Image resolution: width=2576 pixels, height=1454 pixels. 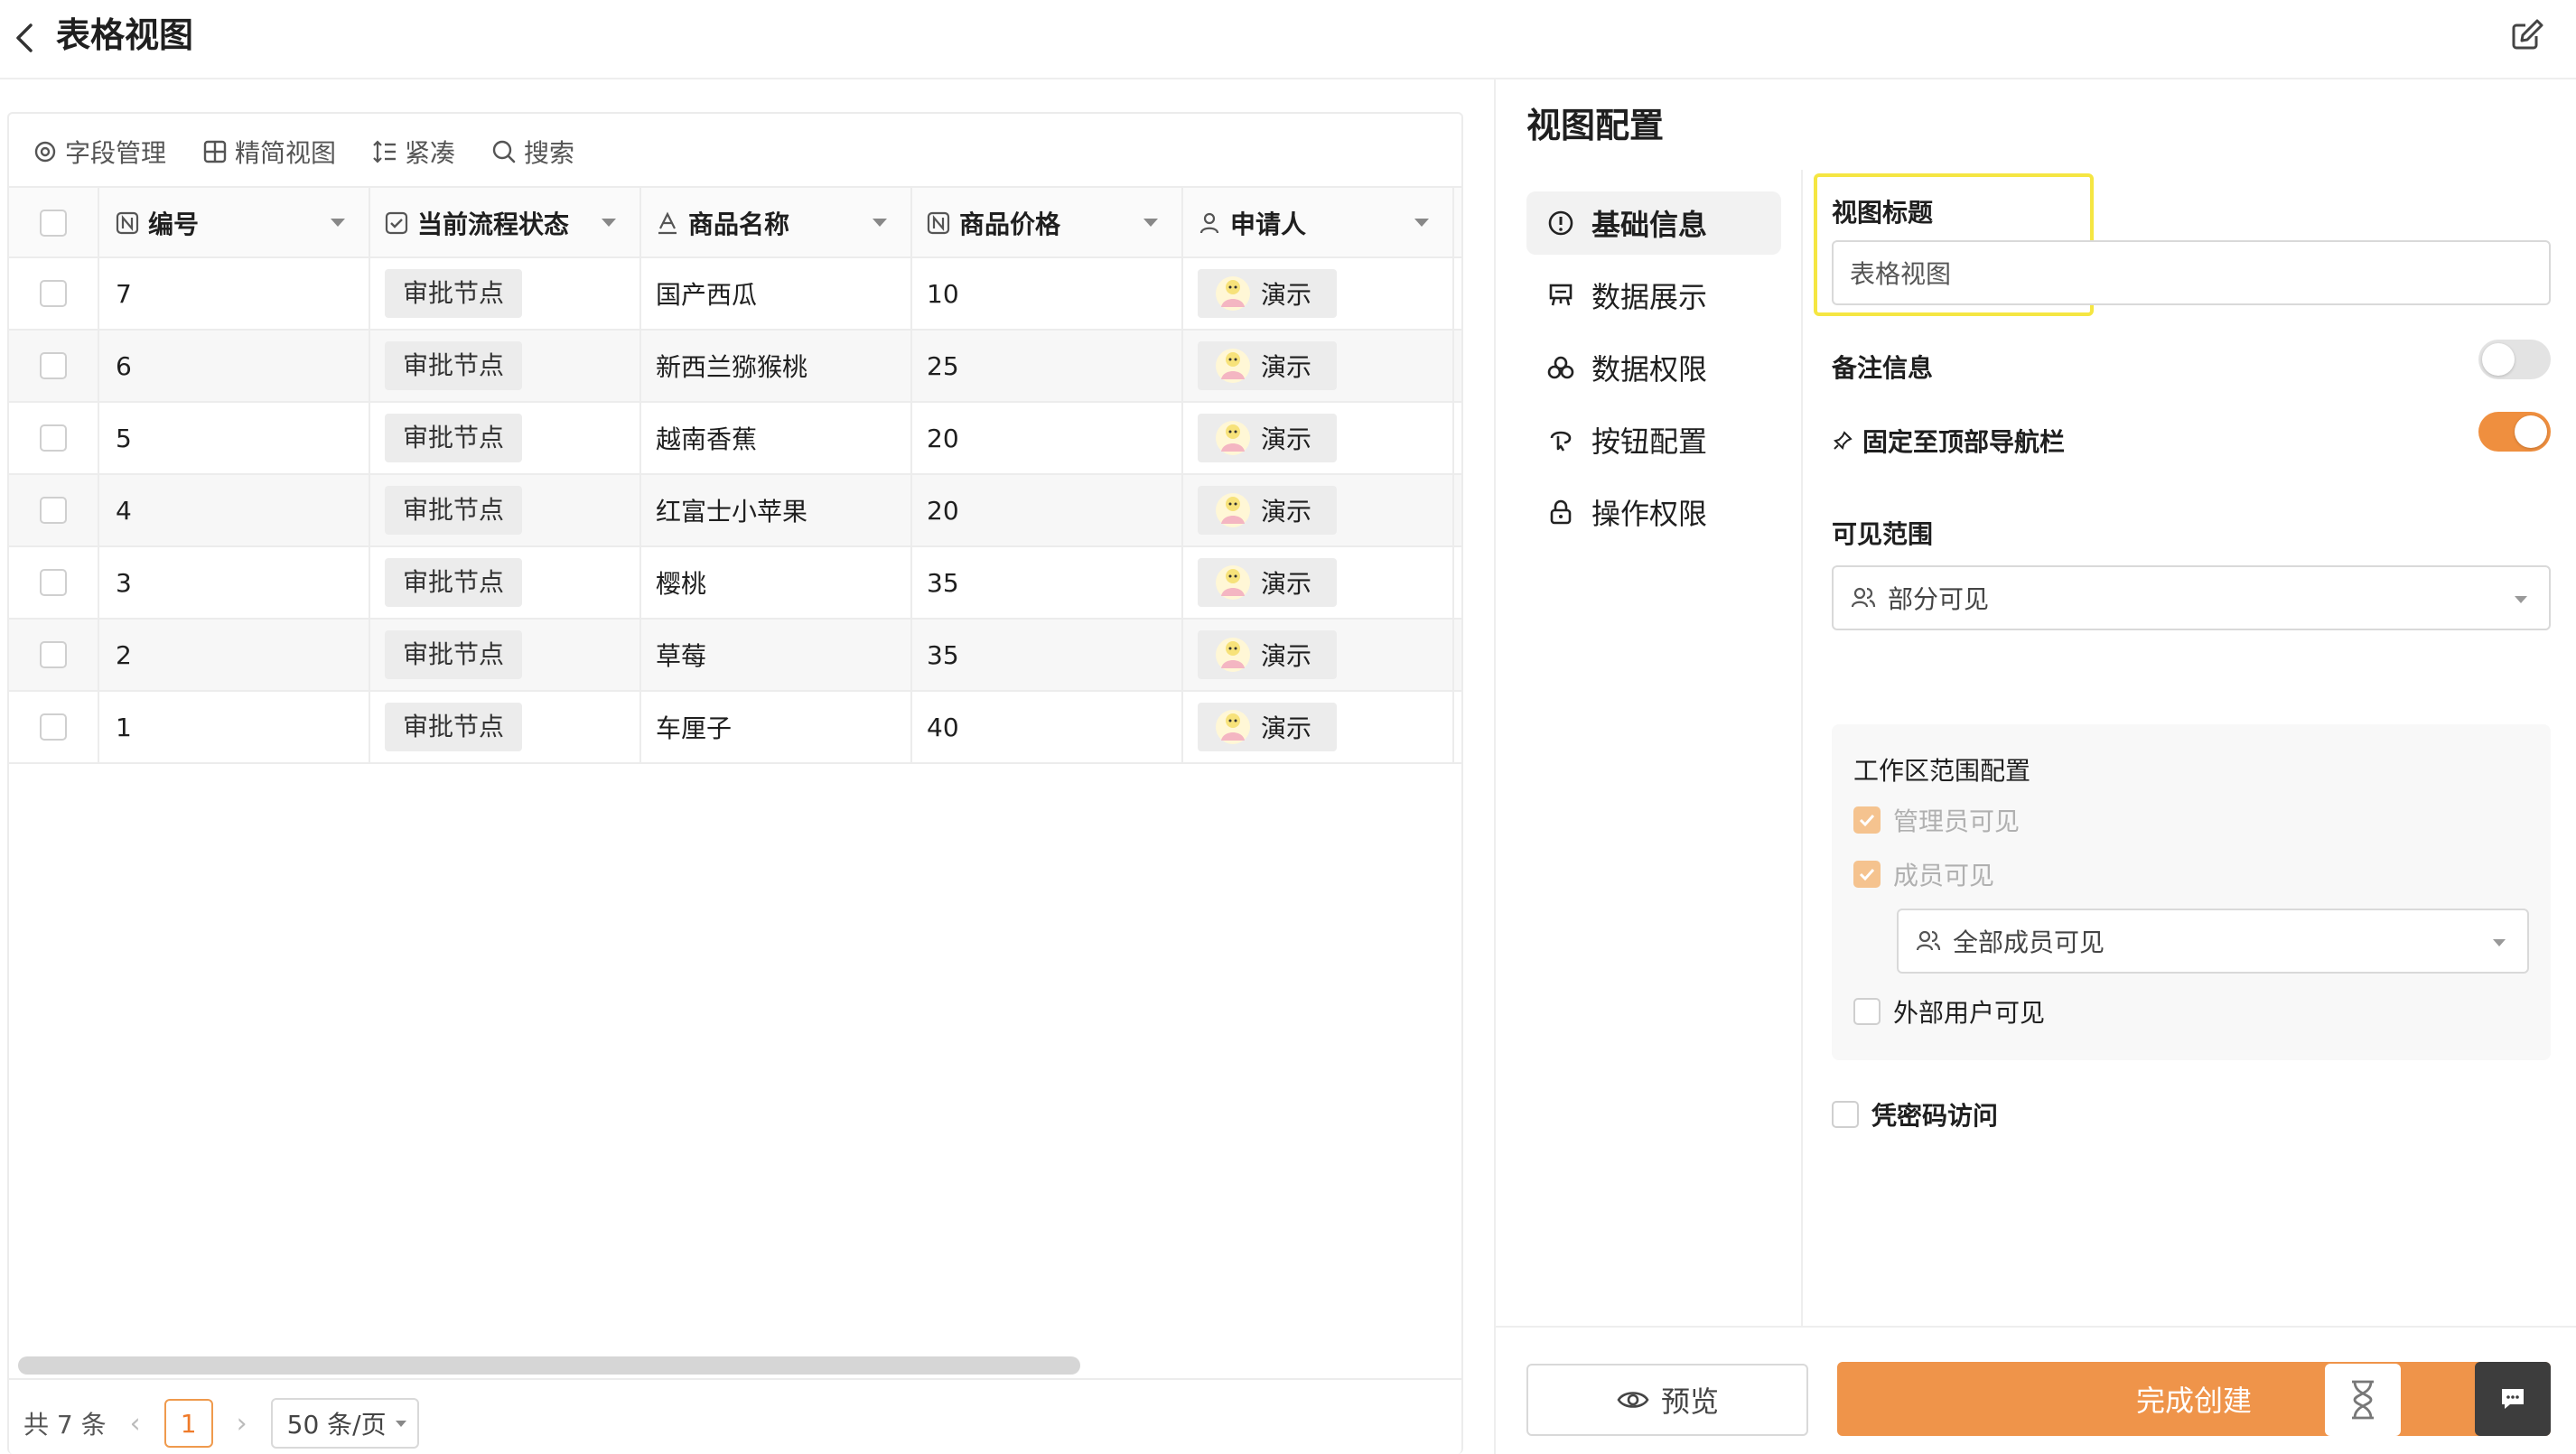 I want to click on cell-name: 红富士小苹果, so click(x=777, y=510).